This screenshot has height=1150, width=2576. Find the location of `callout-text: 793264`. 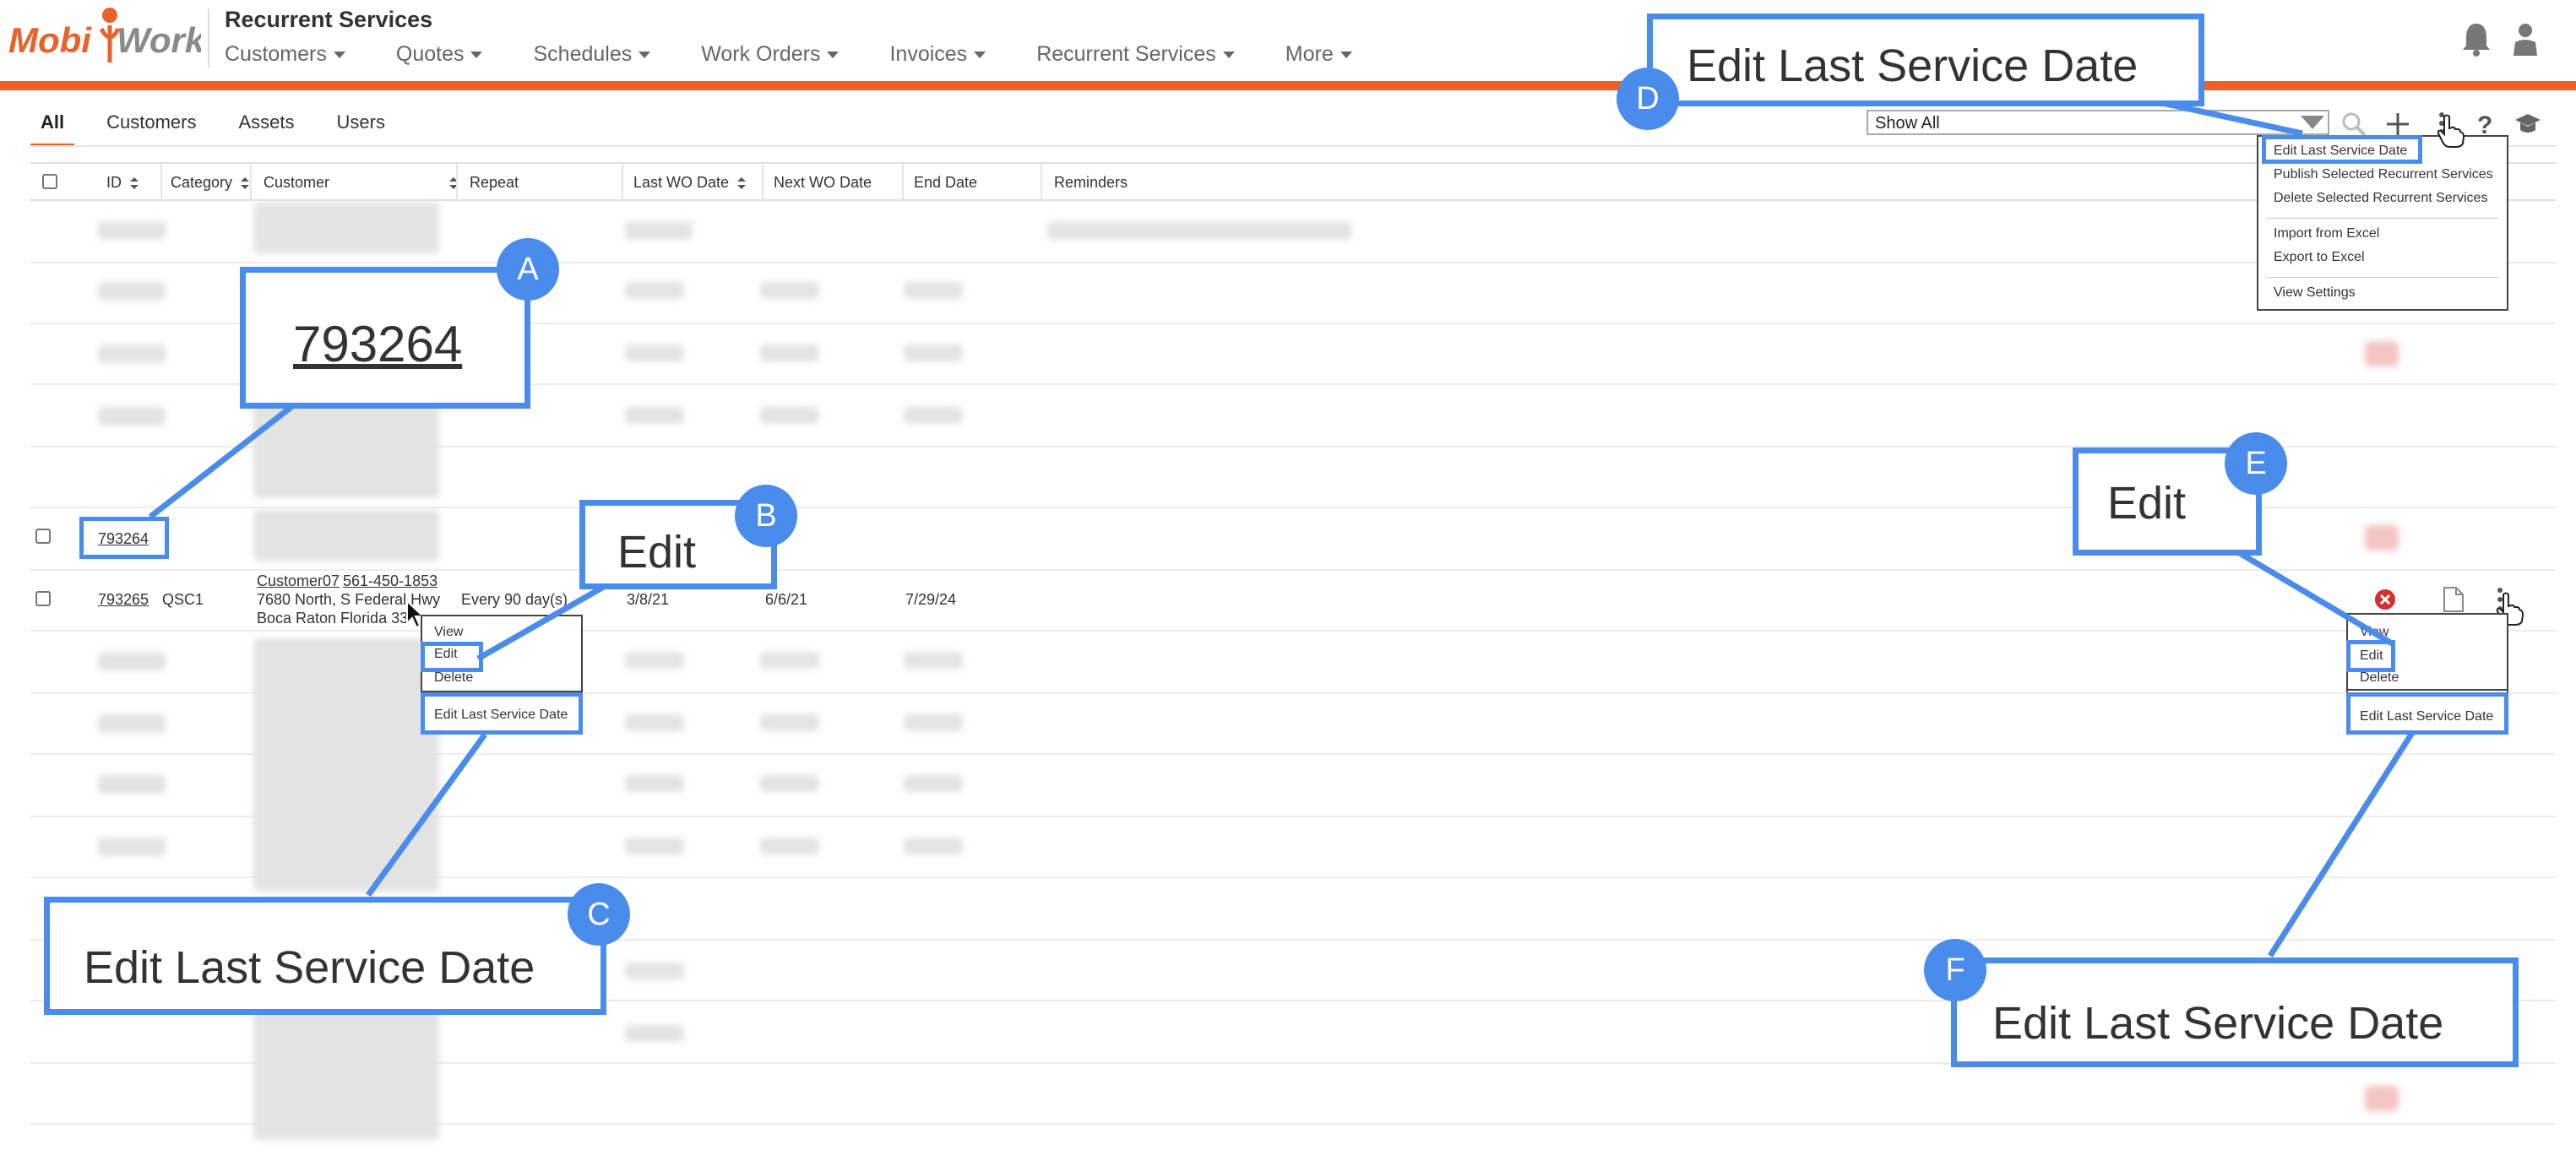

callout-text: 793264 is located at coordinates (378, 344).